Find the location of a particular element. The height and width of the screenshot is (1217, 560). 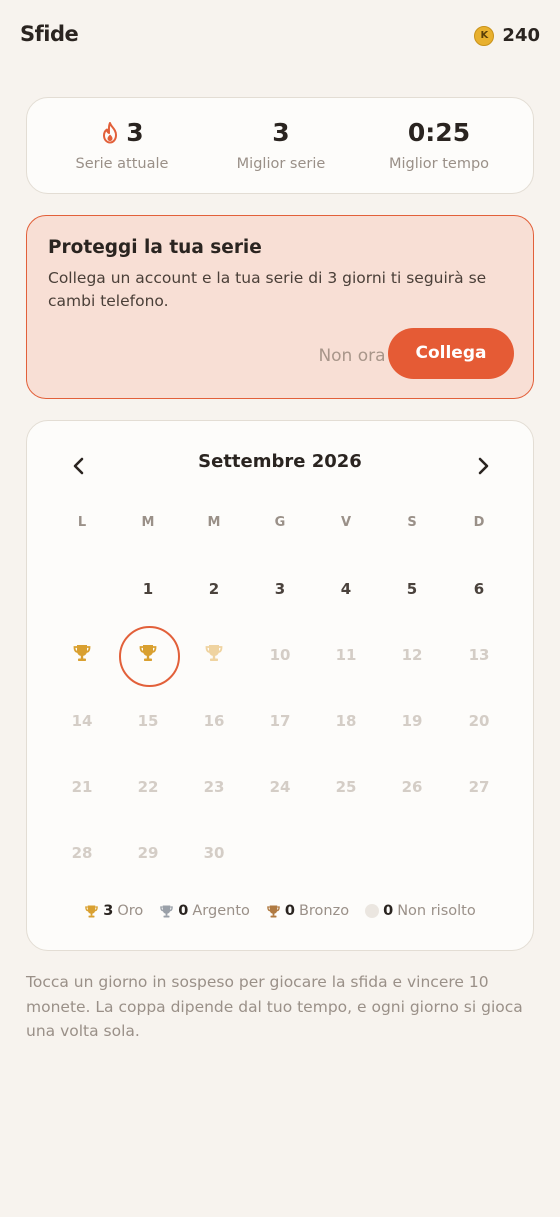

calendar-day: 3 is located at coordinates (280, 589).